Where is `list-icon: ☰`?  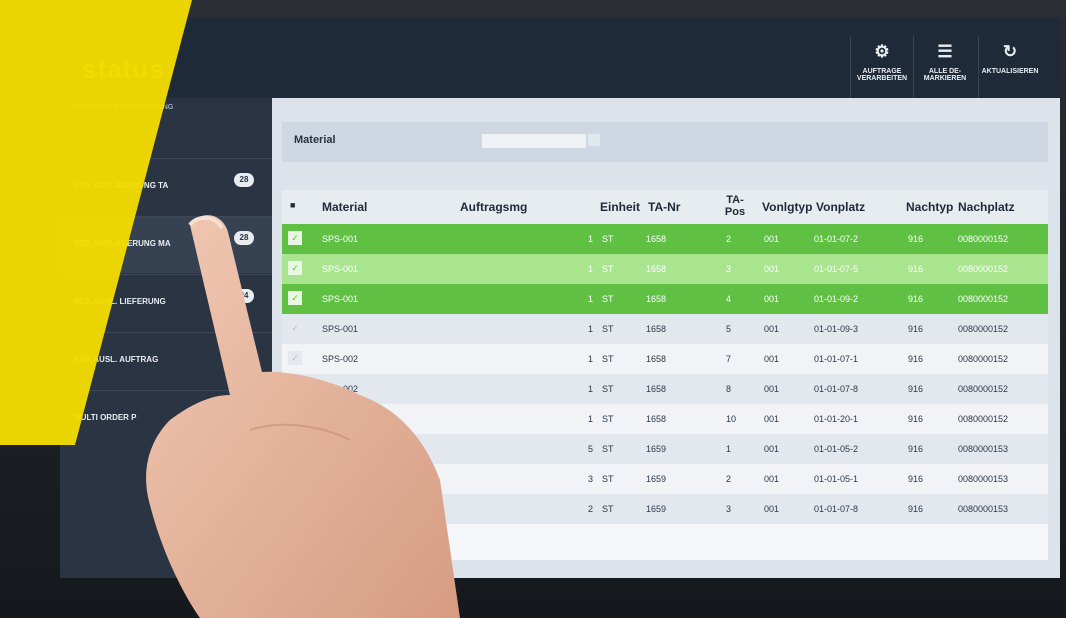
list-icon: ☰ is located at coordinates (945, 51).